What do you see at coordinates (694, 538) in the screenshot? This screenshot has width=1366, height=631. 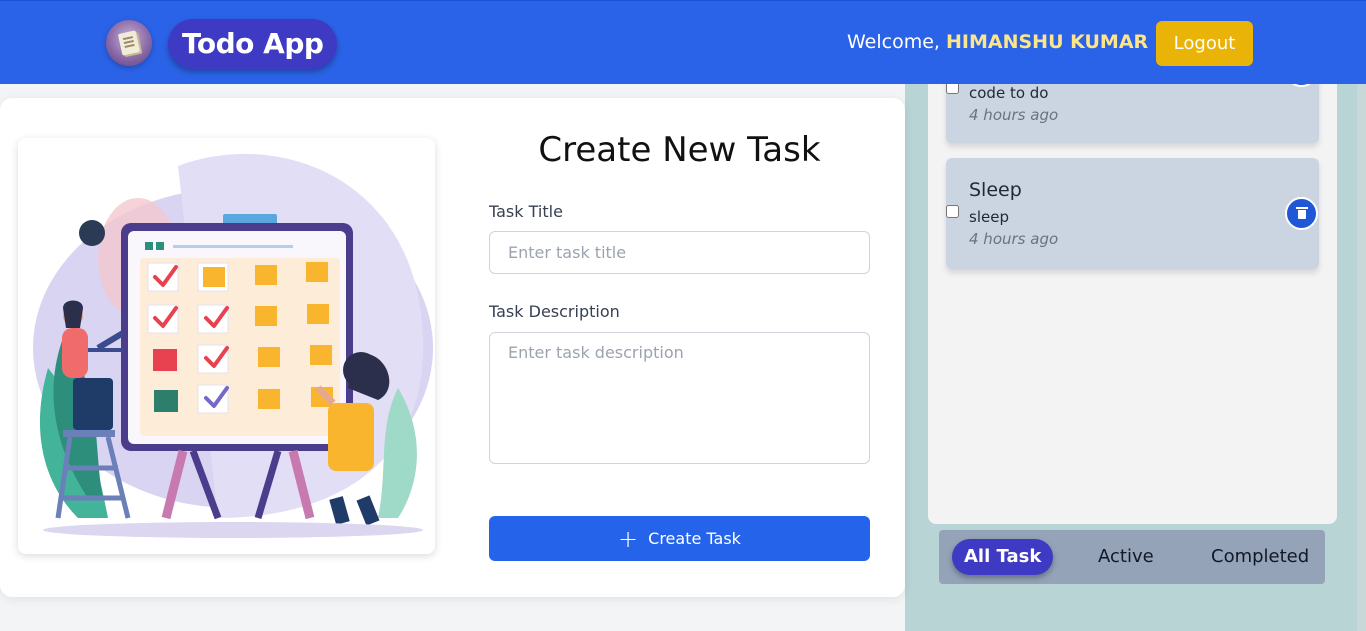 I see `create-task-label: Create Task` at bounding box center [694, 538].